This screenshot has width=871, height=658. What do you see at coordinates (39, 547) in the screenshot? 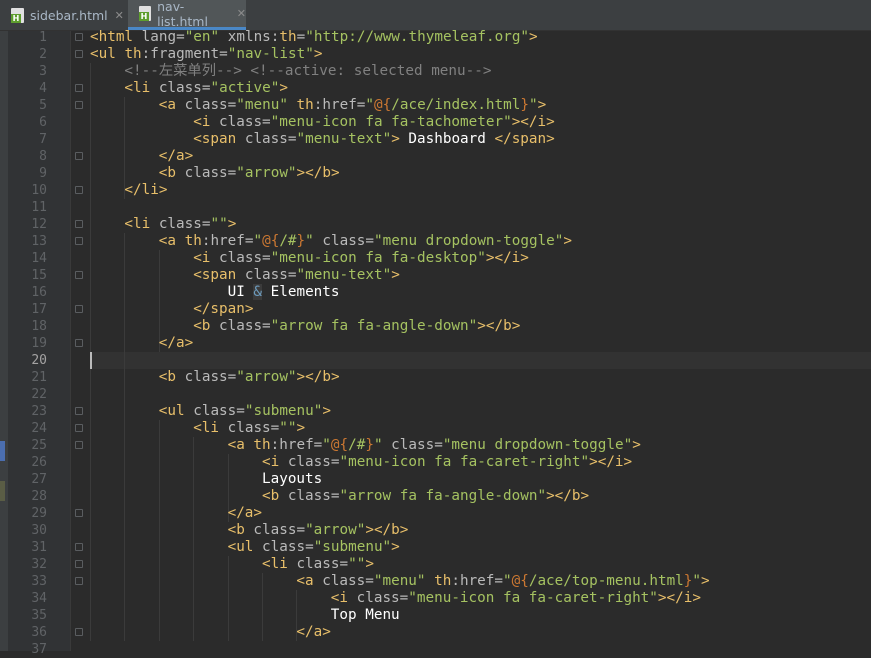
I see `line-number: 31` at bounding box center [39, 547].